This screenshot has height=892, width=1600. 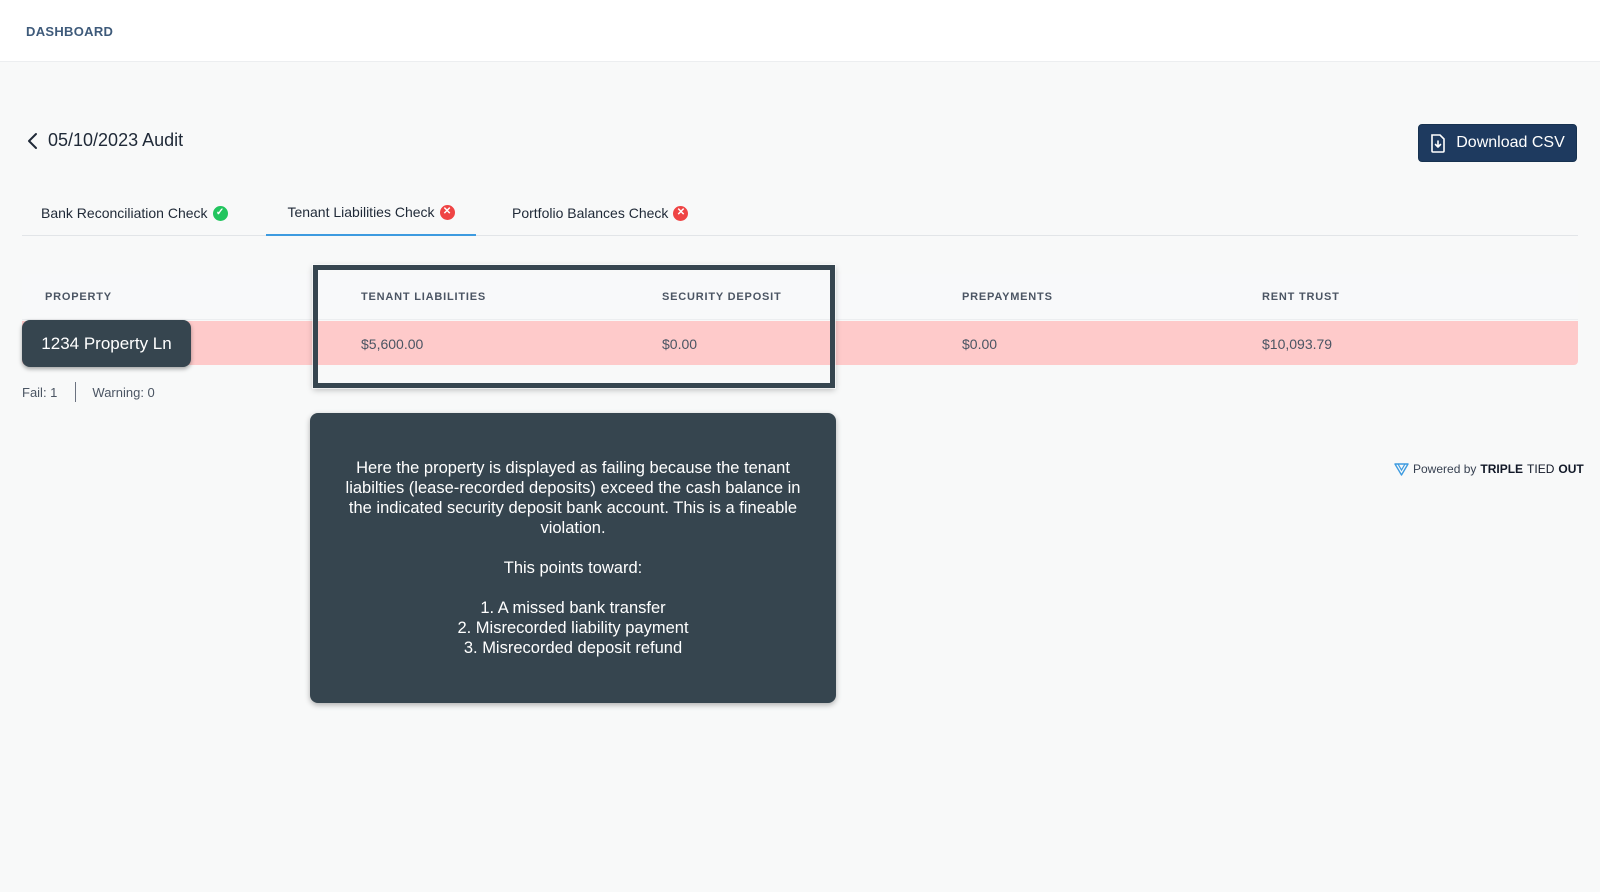 I want to click on column-header-property: PROPERTY, so click(x=78, y=297).